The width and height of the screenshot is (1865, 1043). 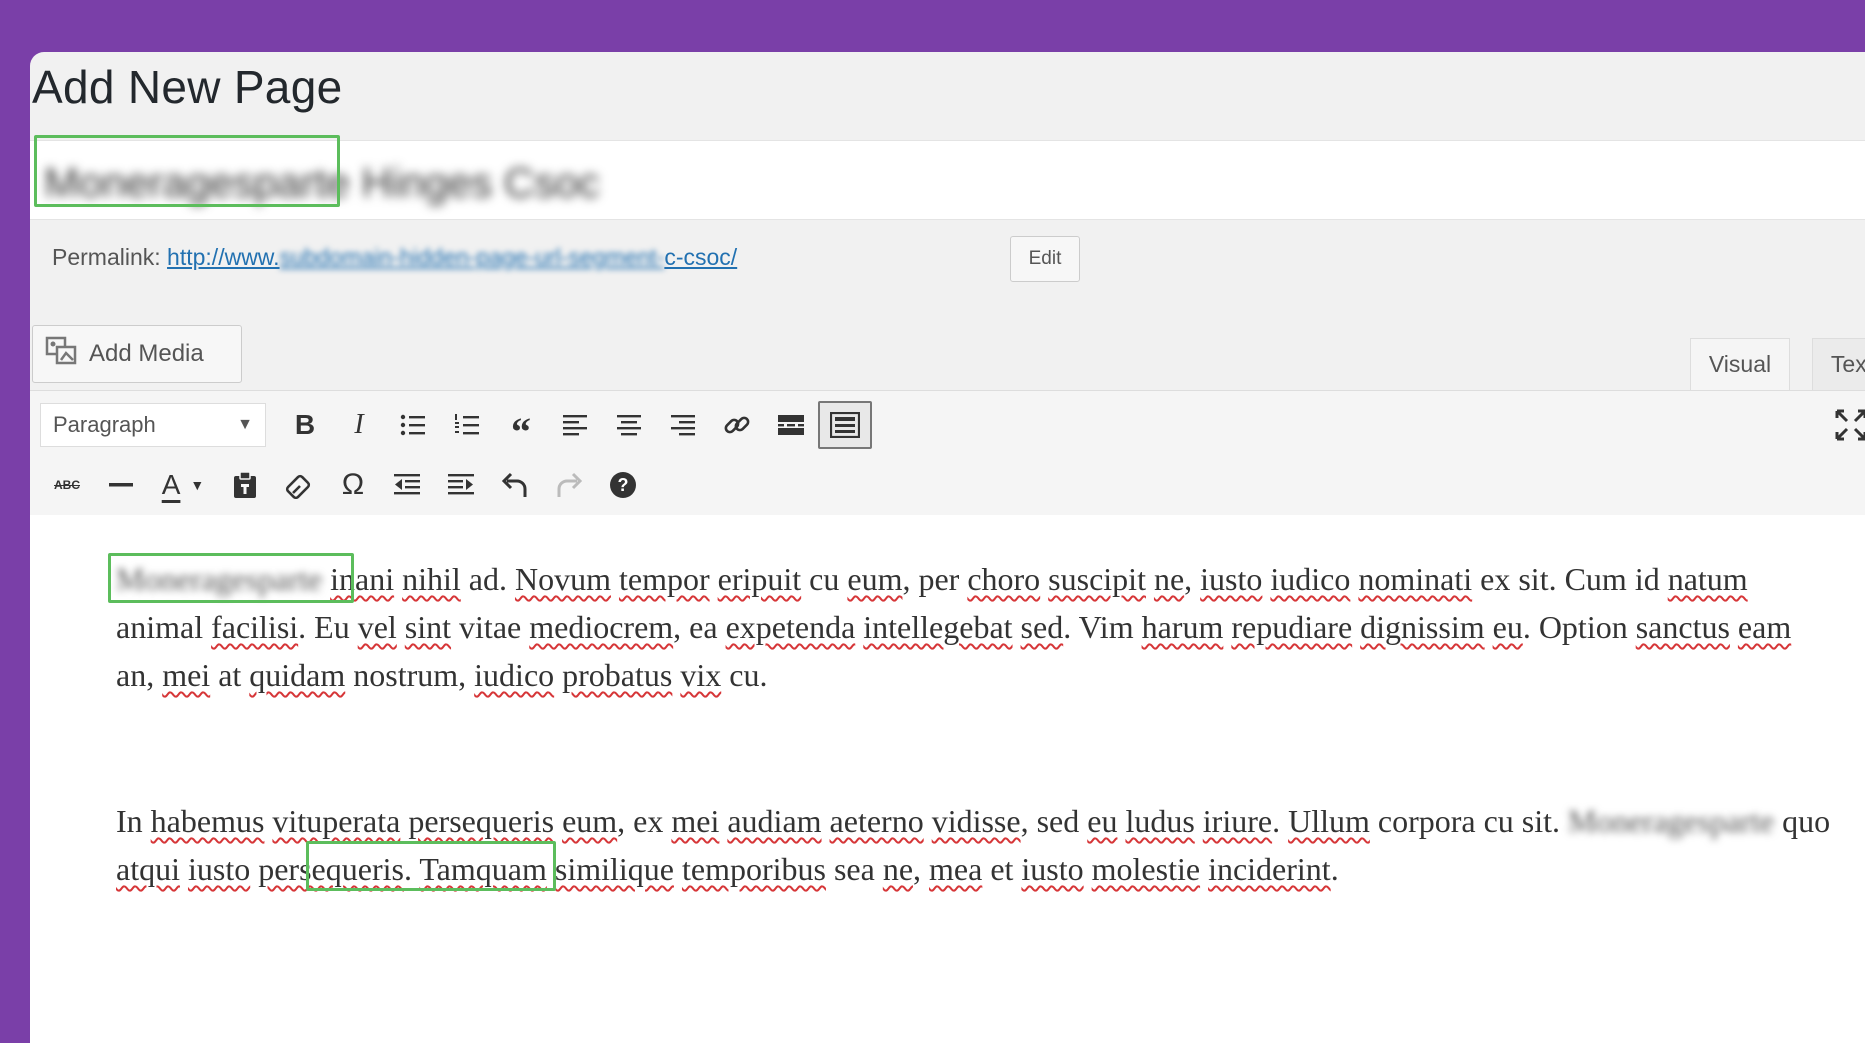 I want to click on read-more-button, so click(x=791, y=425).